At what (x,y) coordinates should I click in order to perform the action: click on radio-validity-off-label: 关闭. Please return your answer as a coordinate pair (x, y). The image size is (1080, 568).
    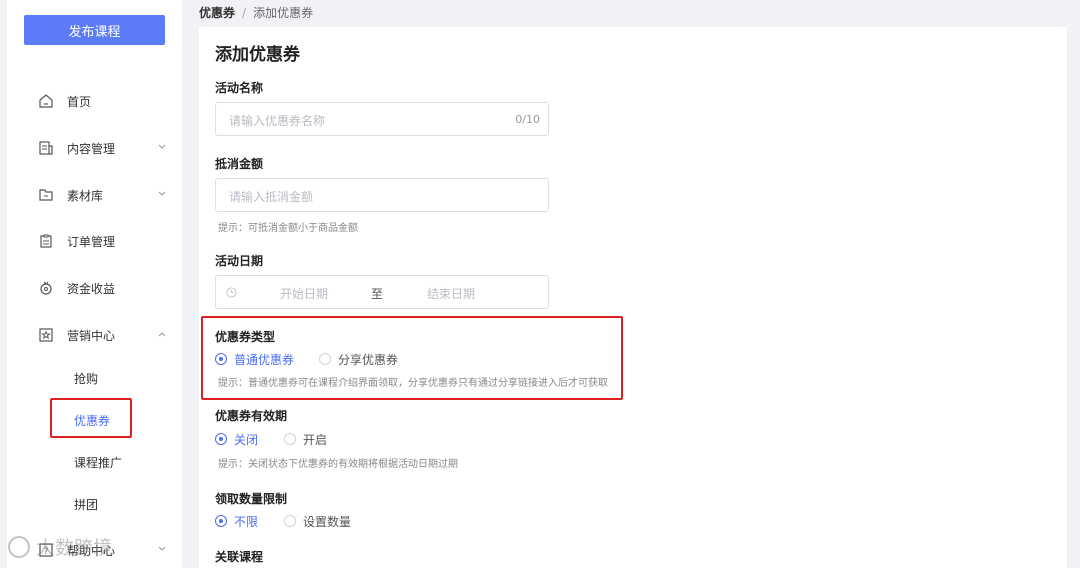
    Looking at the image, I should click on (246, 439).